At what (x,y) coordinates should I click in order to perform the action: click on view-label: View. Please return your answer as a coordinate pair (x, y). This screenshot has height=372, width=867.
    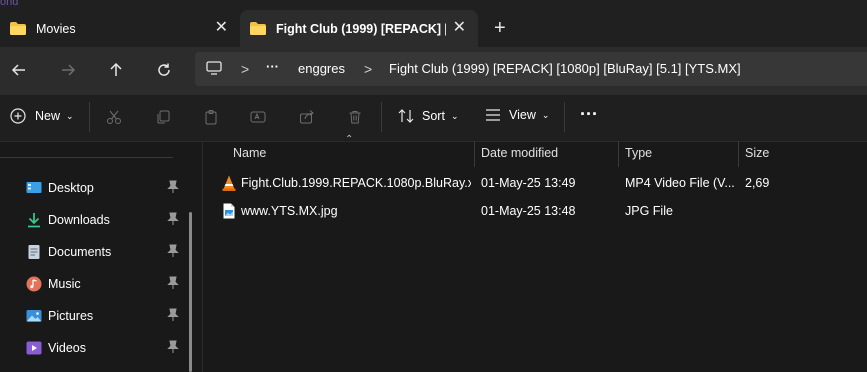
    Looking at the image, I should click on (522, 115).